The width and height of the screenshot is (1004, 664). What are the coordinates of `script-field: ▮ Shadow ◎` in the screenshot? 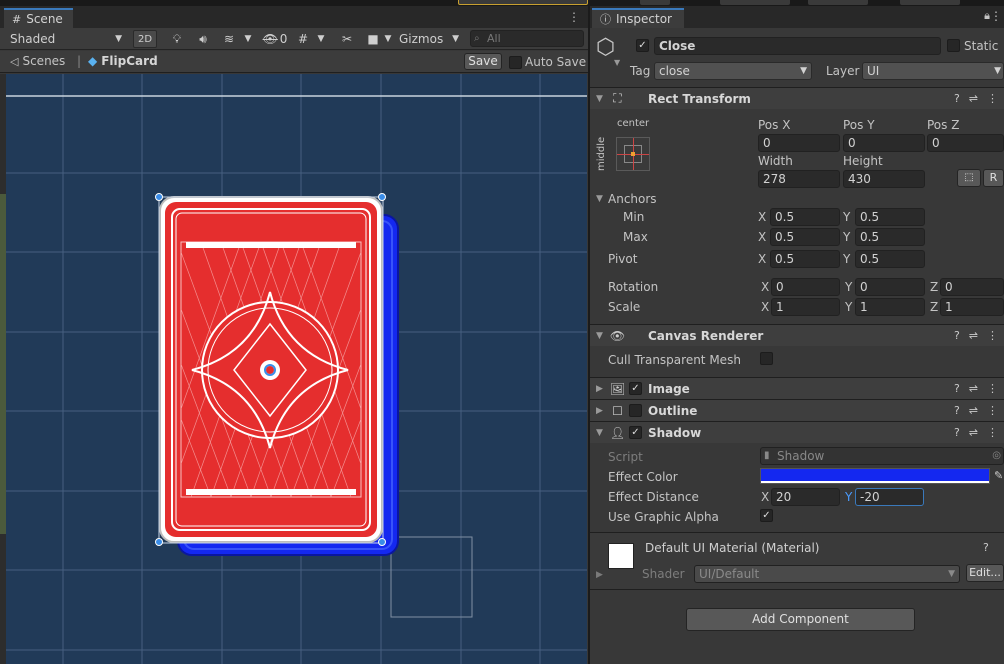 It's located at (882, 456).